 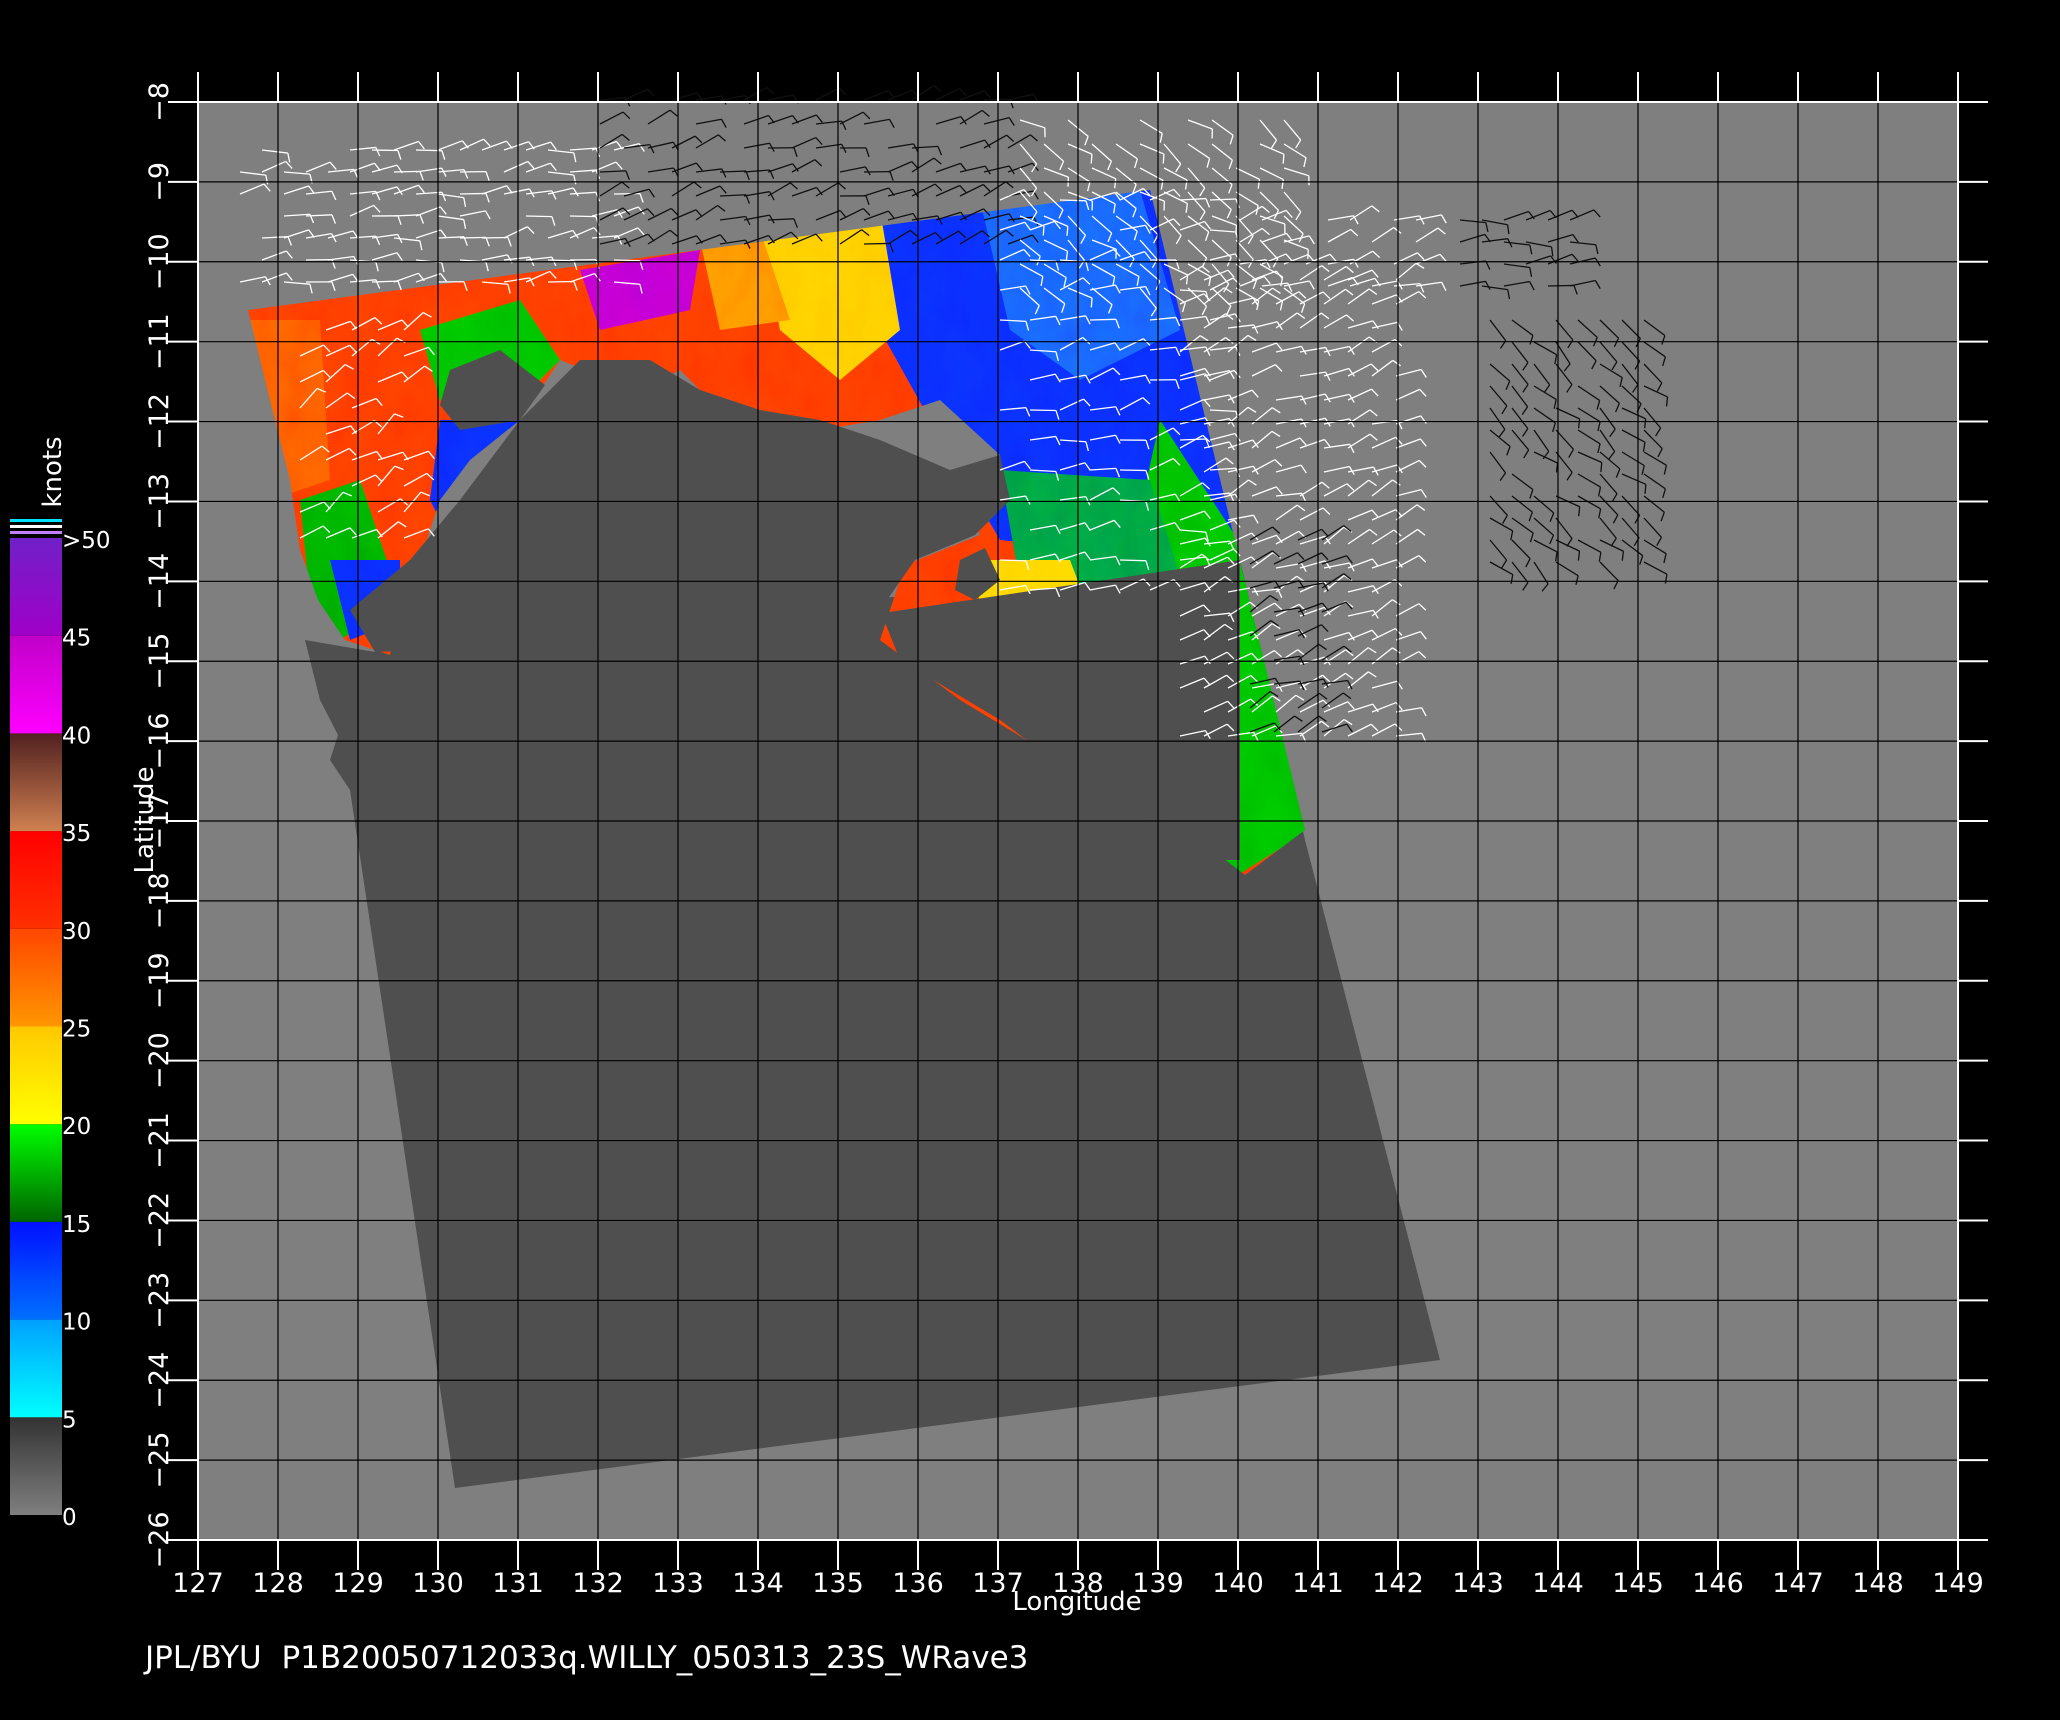 What do you see at coordinates (159, 1460) in the screenshot?
I see `y-tick-label: −25` at bounding box center [159, 1460].